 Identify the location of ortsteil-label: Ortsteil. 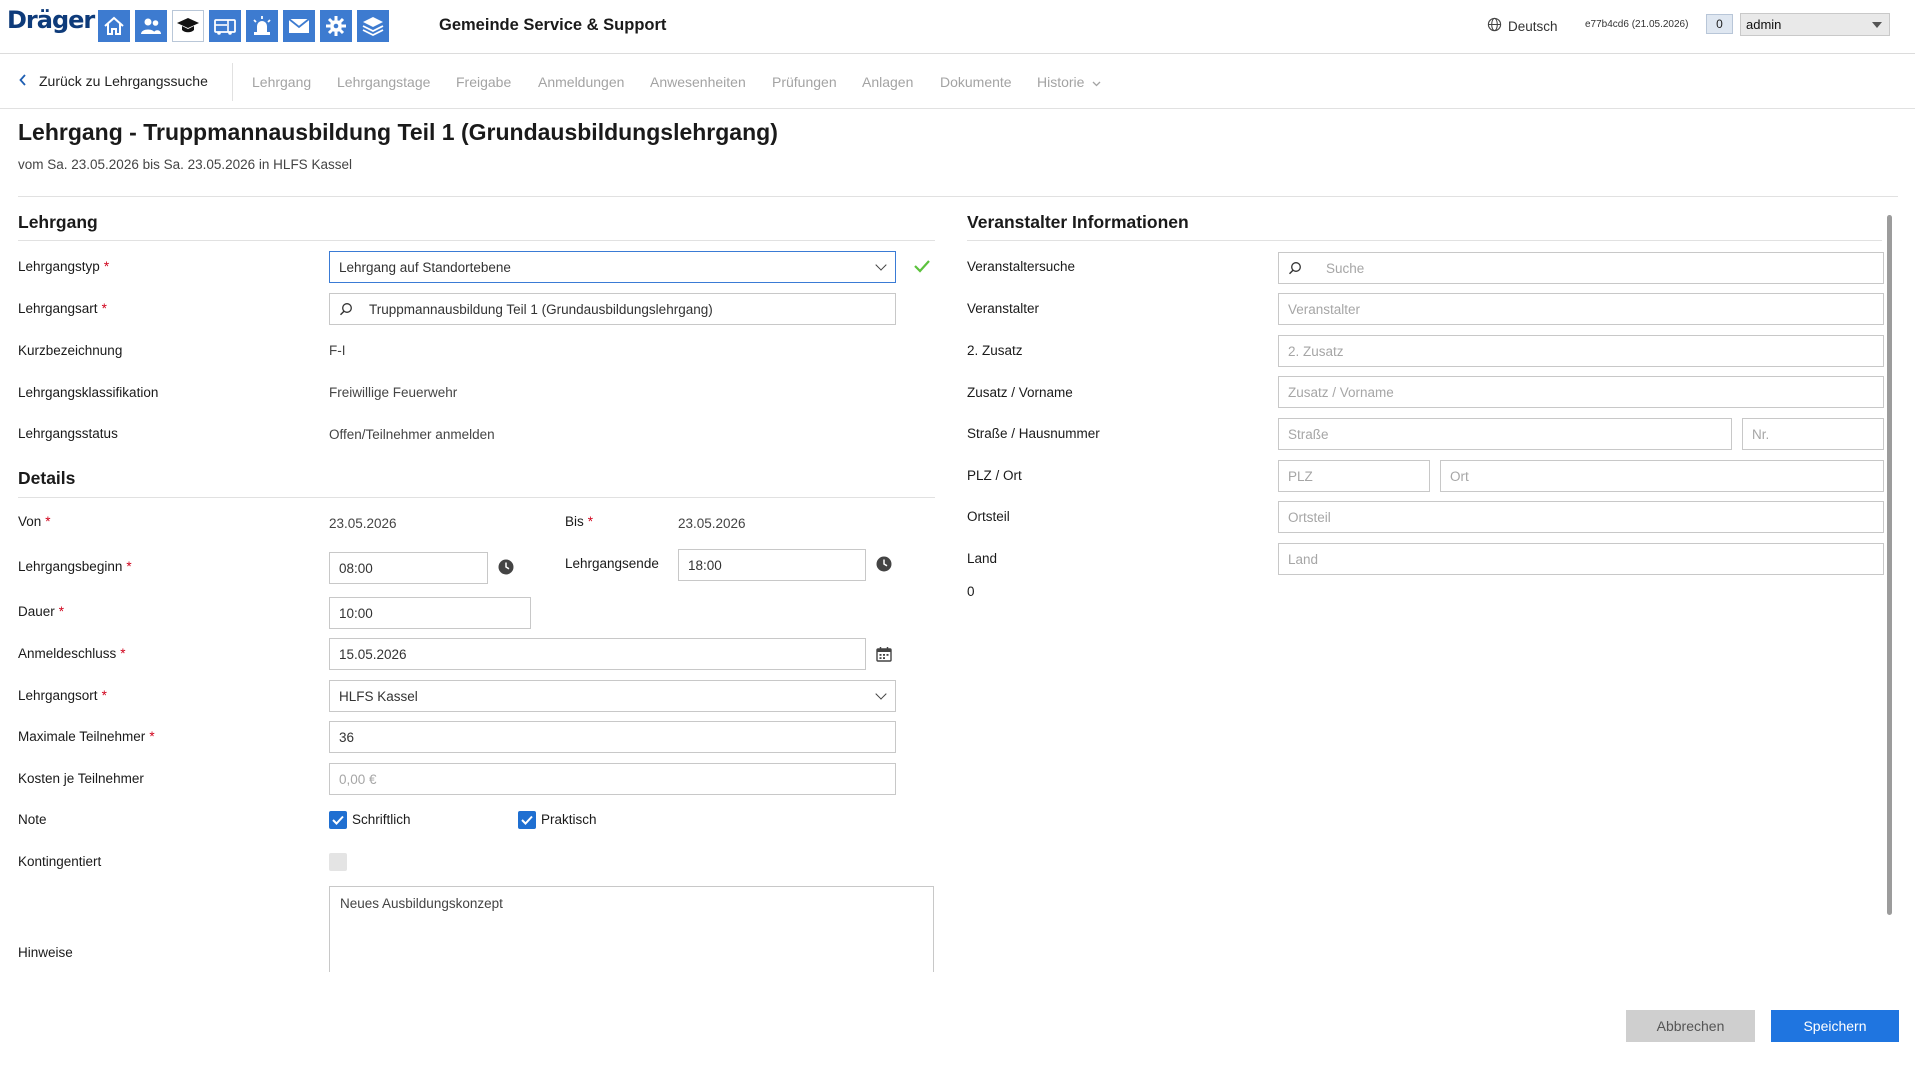
(988, 516).